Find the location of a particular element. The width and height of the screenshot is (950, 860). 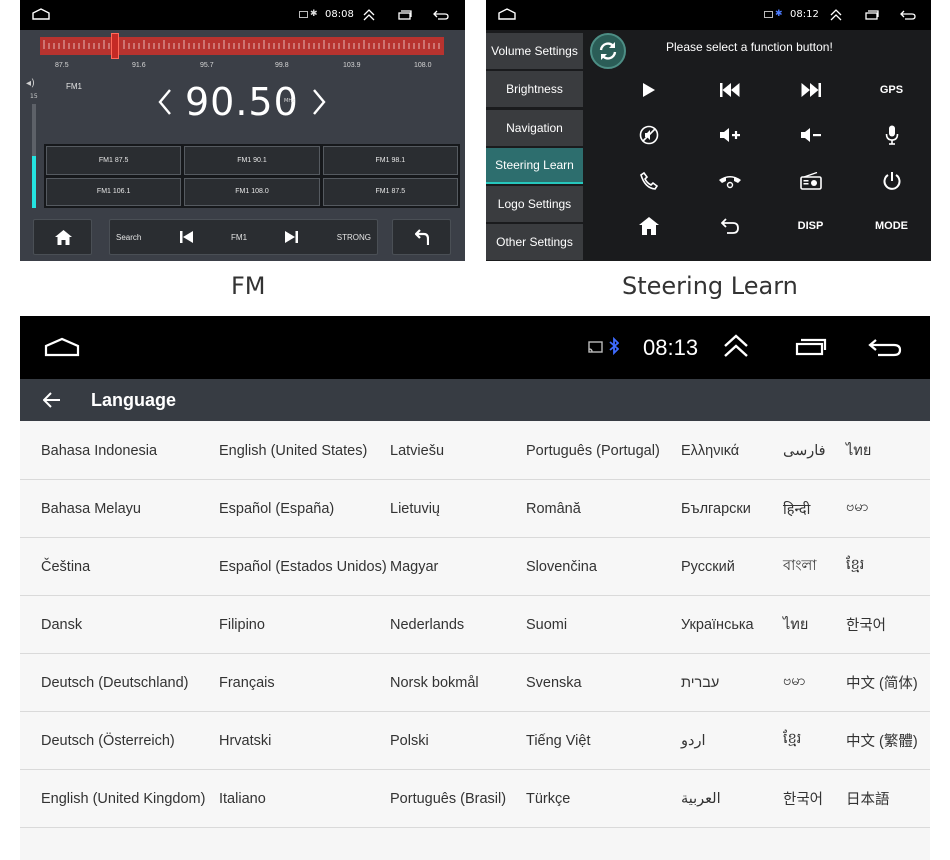

search-button: Search is located at coordinates (128, 237).